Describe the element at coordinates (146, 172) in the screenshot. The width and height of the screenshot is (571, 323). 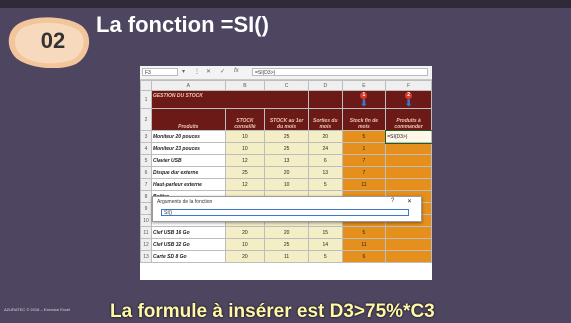
I see `row-number: 6` at that location.